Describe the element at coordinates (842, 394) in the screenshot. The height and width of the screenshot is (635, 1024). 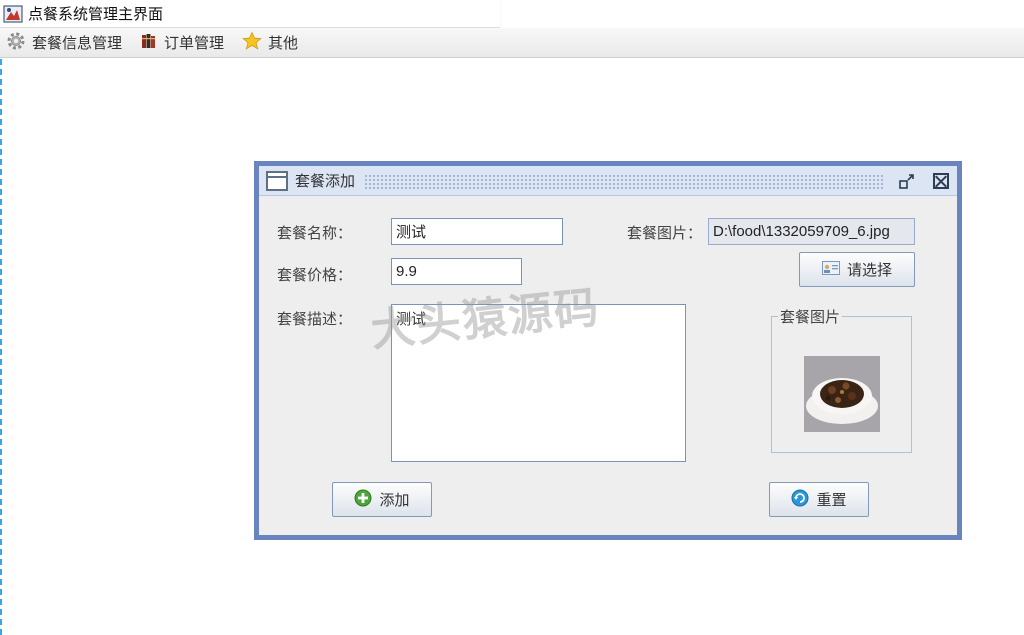
I see `food-image` at that location.